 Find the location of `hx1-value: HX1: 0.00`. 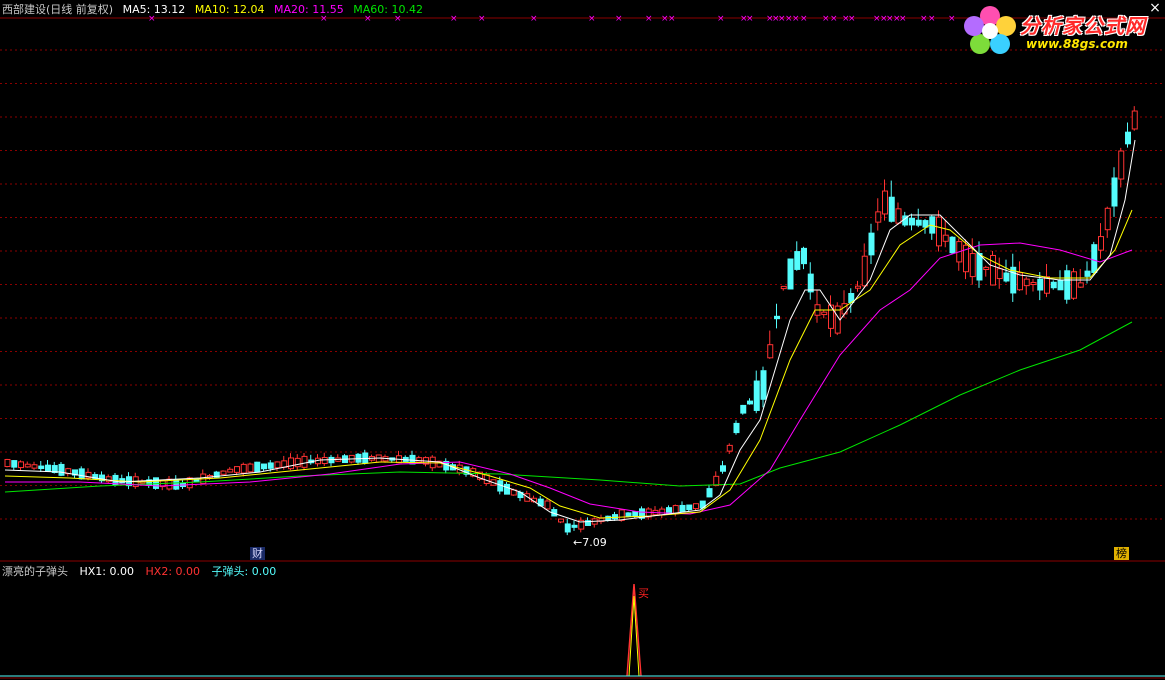

hx1-value: HX1: 0.00 is located at coordinates (107, 571).